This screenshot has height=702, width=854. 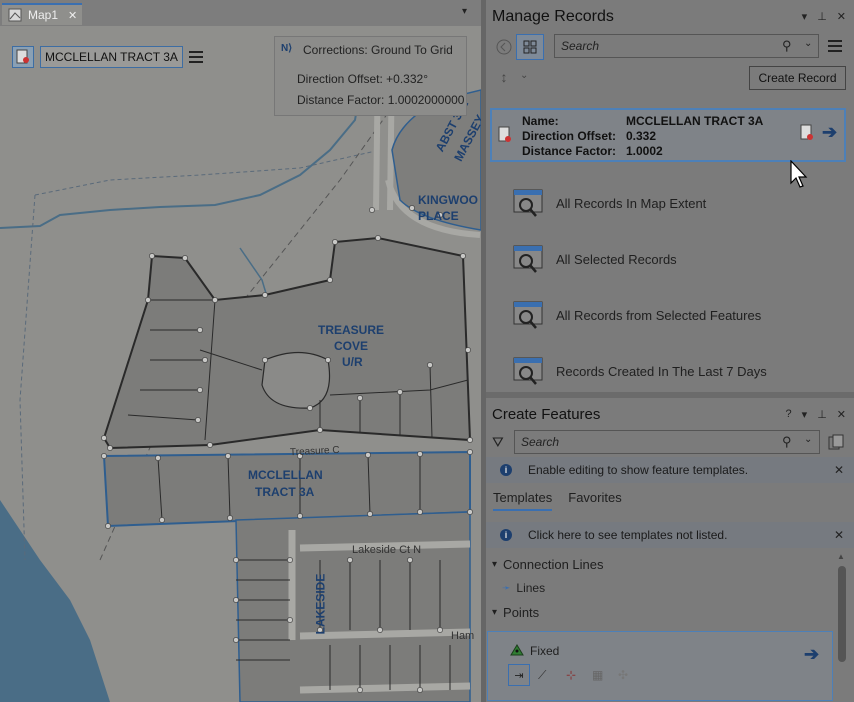 What do you see at coordinates (695, 121) in the screenshot?
I see `record-name-value: MCCLELLAN TRACT 3A` at bounding box center [695, 121].